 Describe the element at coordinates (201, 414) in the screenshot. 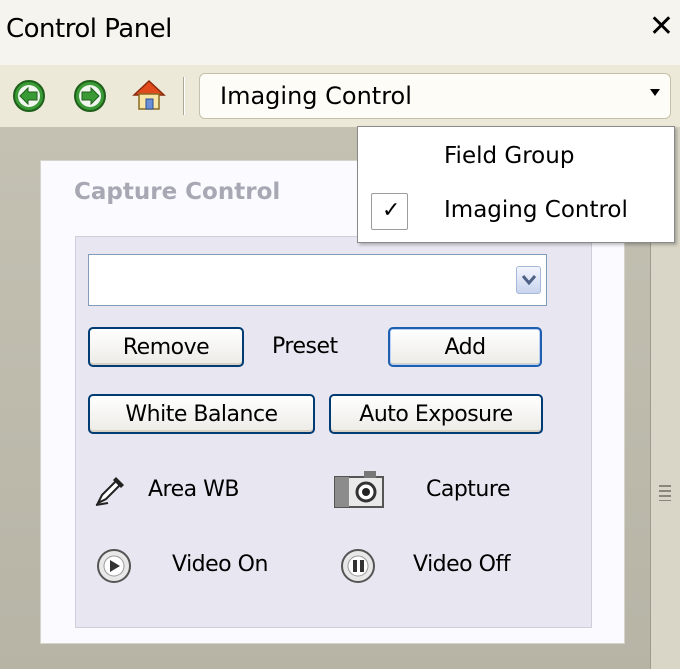

I see `white-balance-button: White Balance` at that location.